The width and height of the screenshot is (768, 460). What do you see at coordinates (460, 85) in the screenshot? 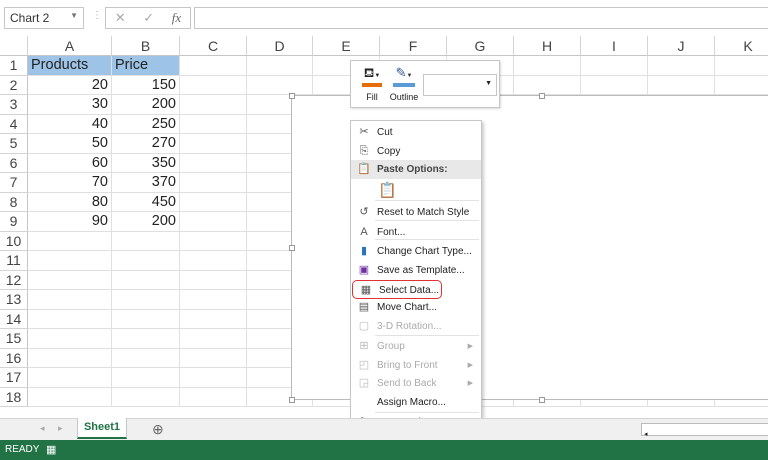
I see `chart-element-dropdown: ▼` at bounding box center [460, 85].